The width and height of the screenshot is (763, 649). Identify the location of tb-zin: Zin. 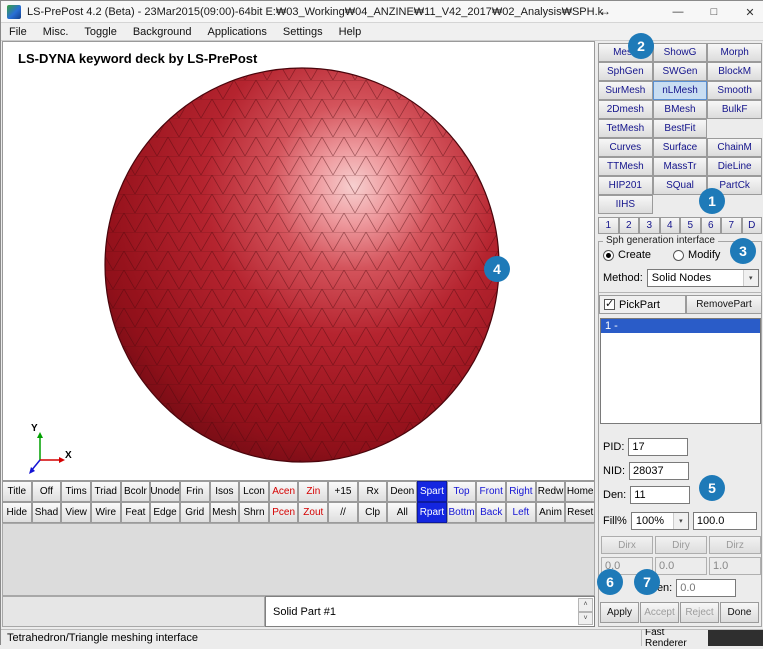
(313, 491).